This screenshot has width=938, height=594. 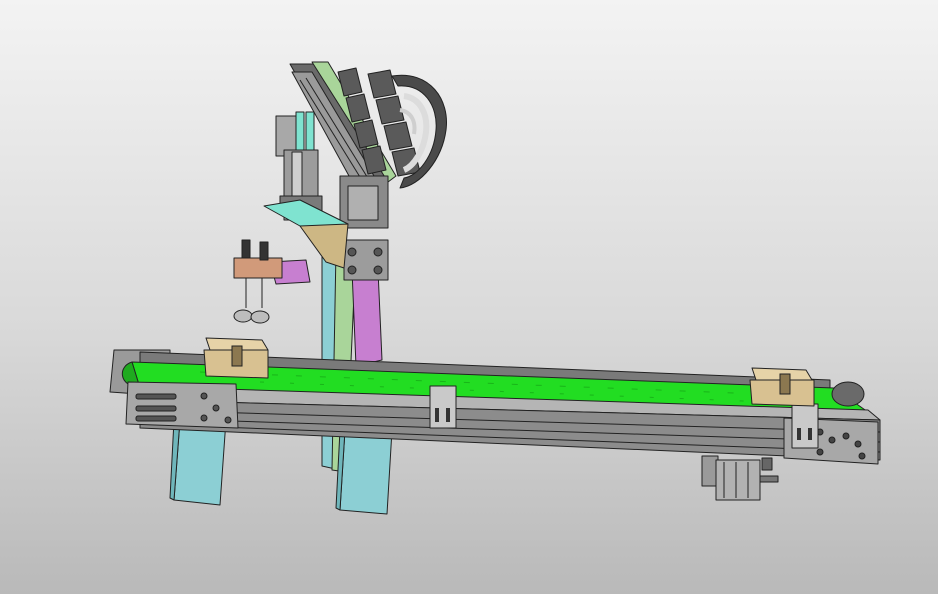 What do you see at coordinates (443, 407) in the screenshot?
I see `center-mount-bracket` at bounding box center [443, 407].